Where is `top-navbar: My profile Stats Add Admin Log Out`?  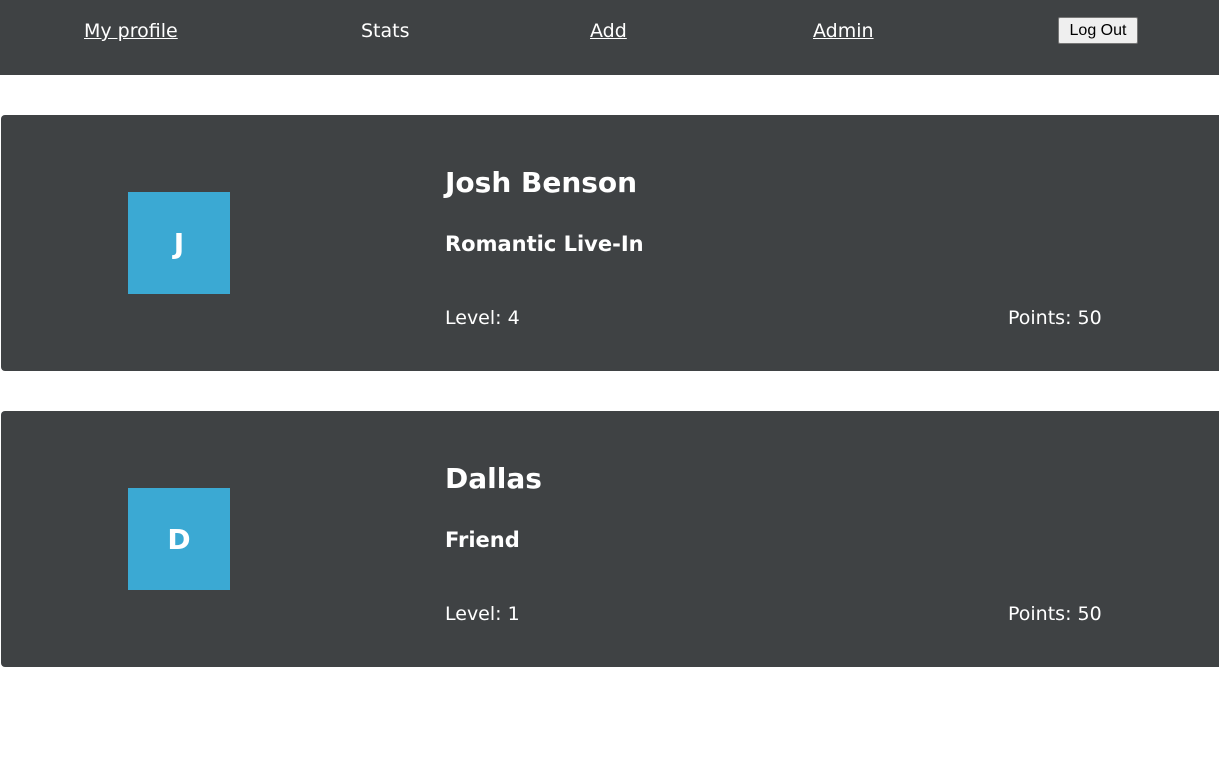
top-navbar: My profile Stats Add Admin Log Out is located at coordinates (609, 37).